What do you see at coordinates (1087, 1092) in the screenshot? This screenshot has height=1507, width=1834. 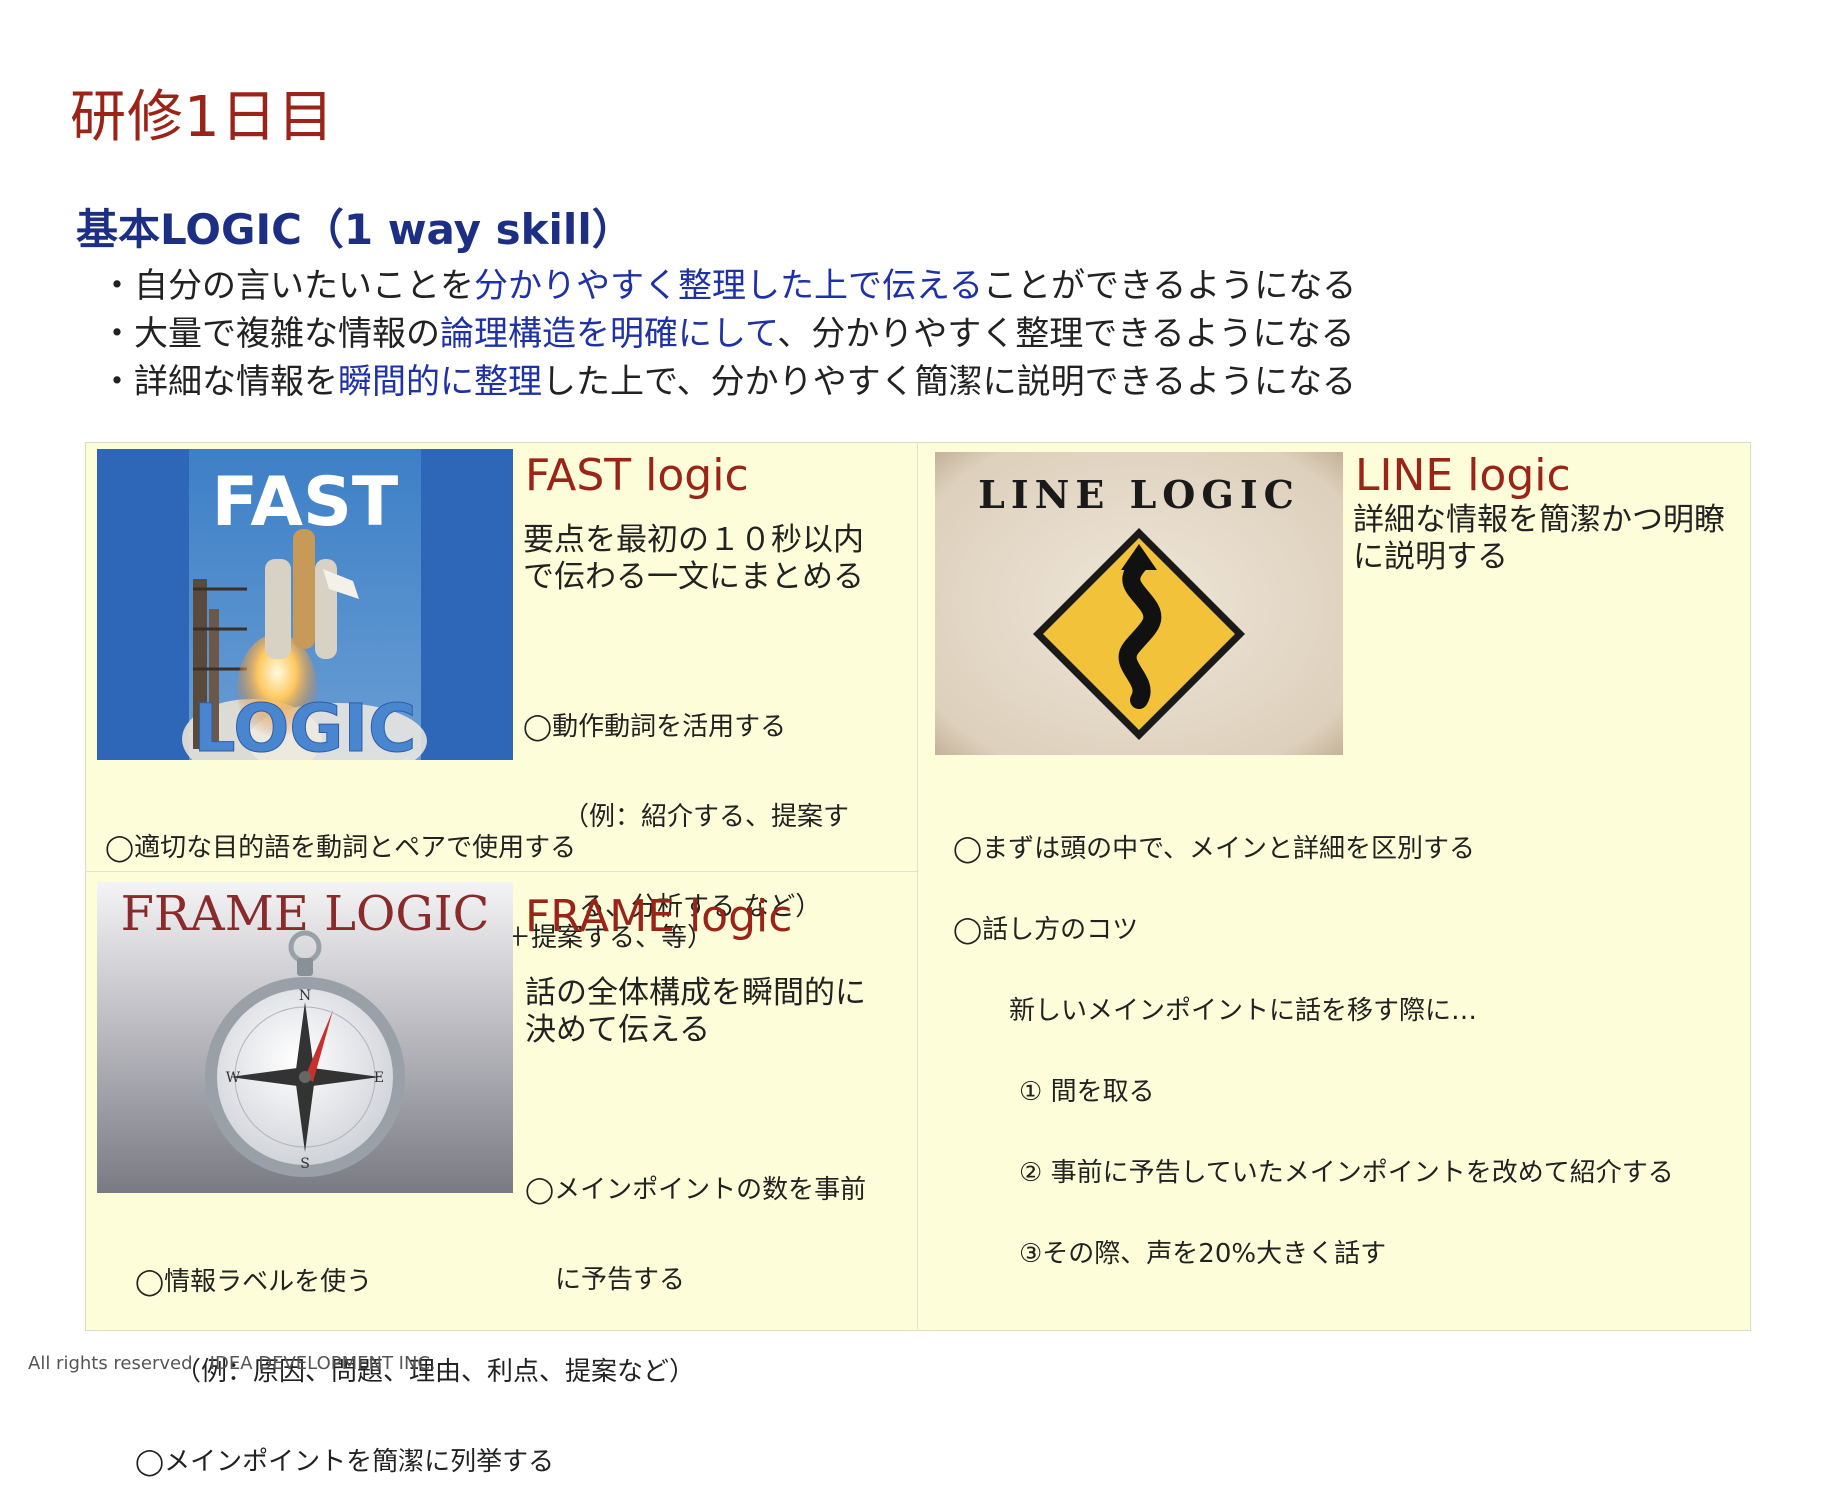 I see `note-line: ① 間を取る` at bounding box center [1087, 1092].